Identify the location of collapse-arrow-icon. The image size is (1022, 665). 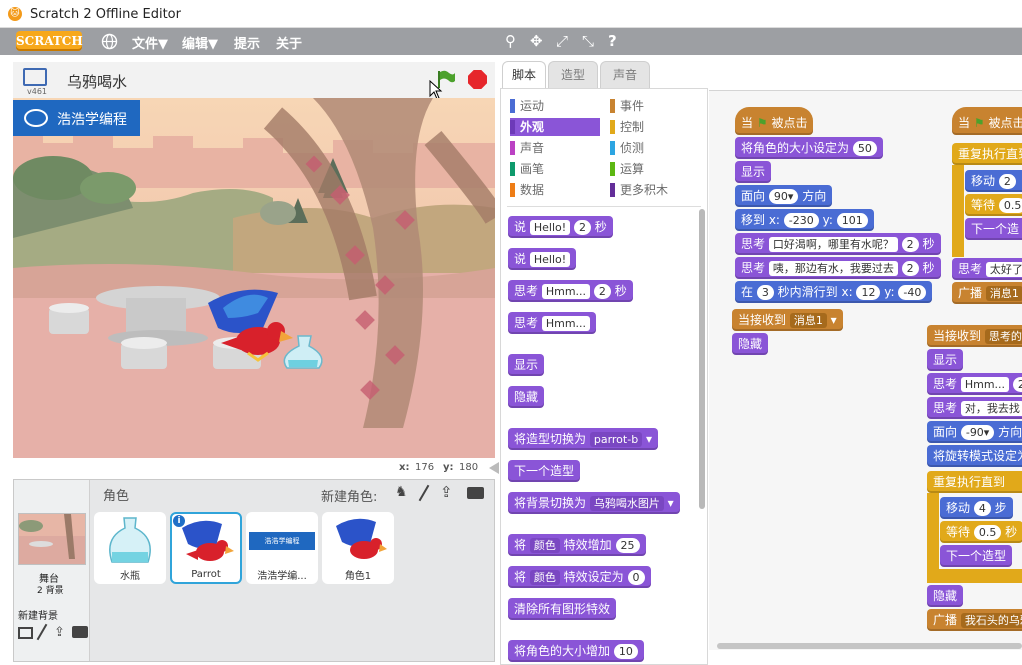
(494, 468).